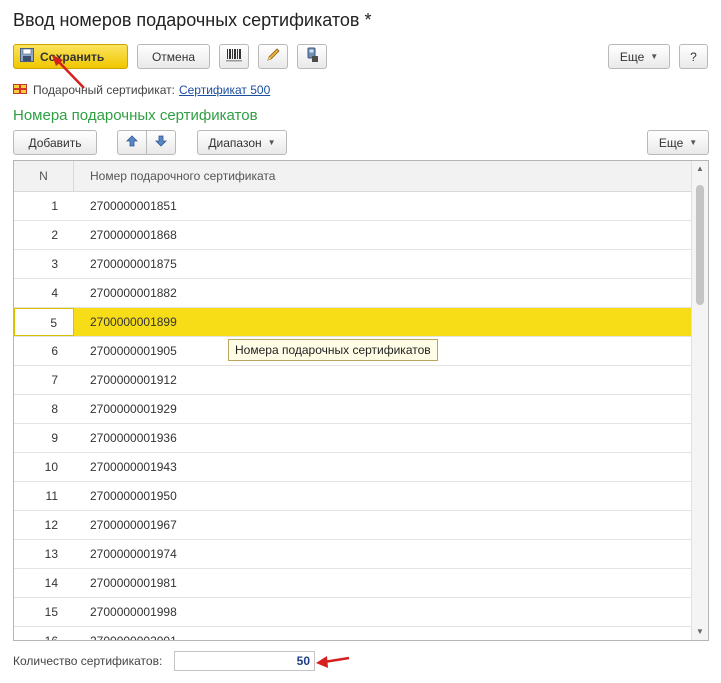 The height and width of the screenshot is (683, 721). Describe the element at coordinates (353, 293) in the screenshot. I see `table-row: 4 2700000001882` at that location.